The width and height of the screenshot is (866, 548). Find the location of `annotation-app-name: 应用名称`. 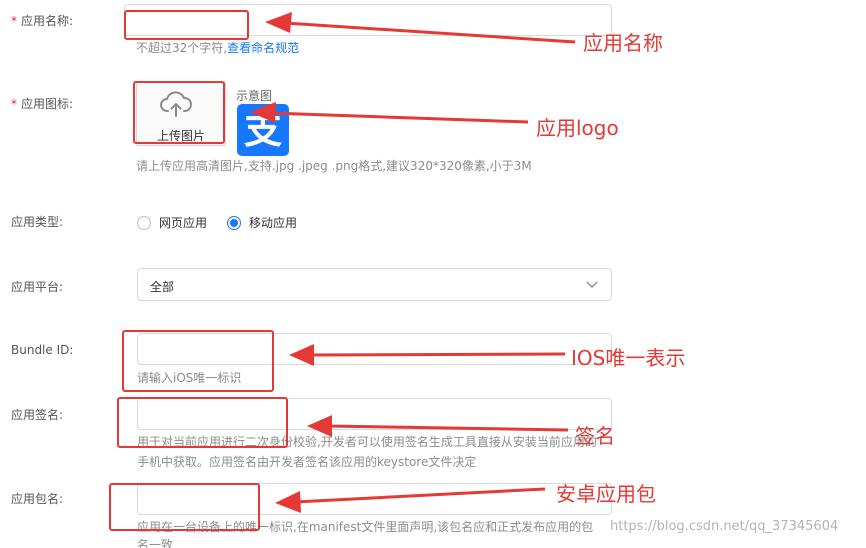

annotation-app-name: 应用名称 is located at coordinates (623, 43).